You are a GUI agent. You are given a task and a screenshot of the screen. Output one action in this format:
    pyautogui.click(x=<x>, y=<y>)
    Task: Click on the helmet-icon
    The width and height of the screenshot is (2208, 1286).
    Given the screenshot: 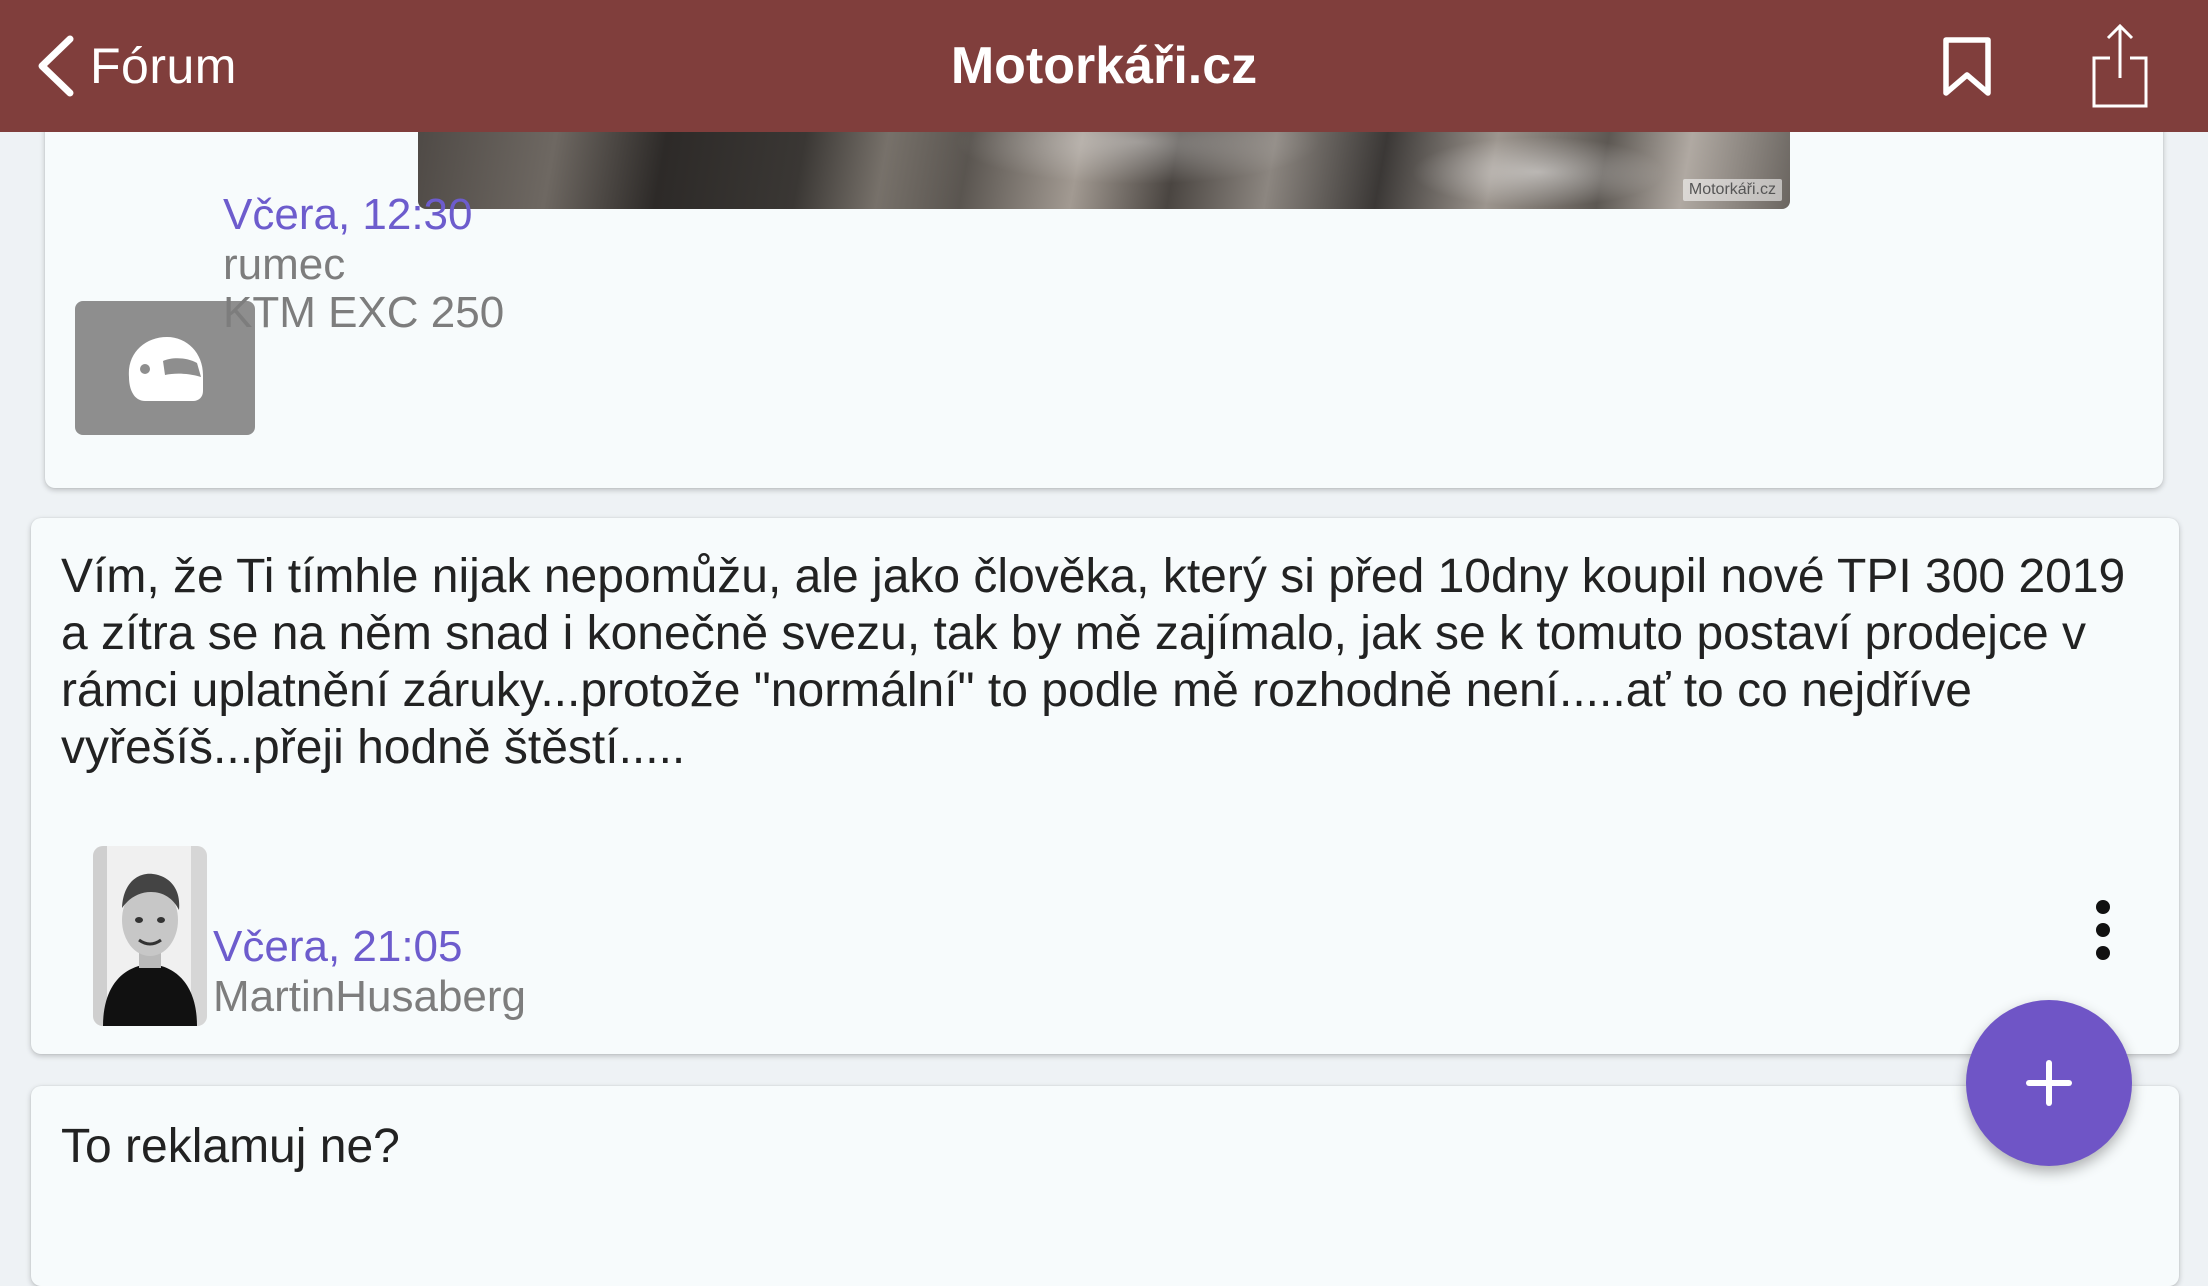 What is the action you would take?
    pyautogui.click(x=165, y=369)
    